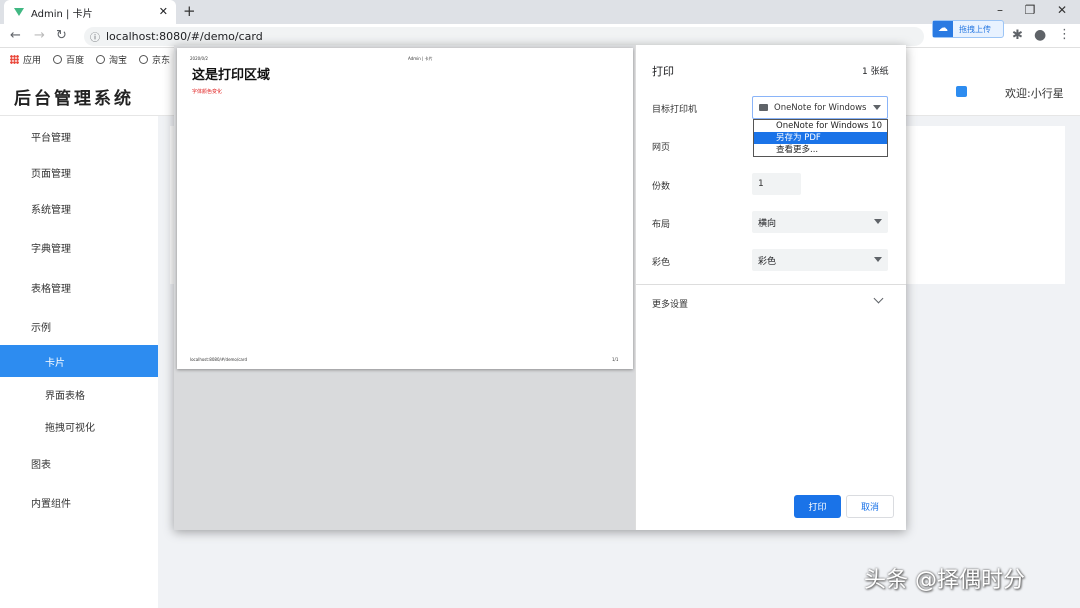  What do you see at coordinates (661, 187) in the screenshot?
I see `copies-label: 份数` at bounding box center [661, 187].